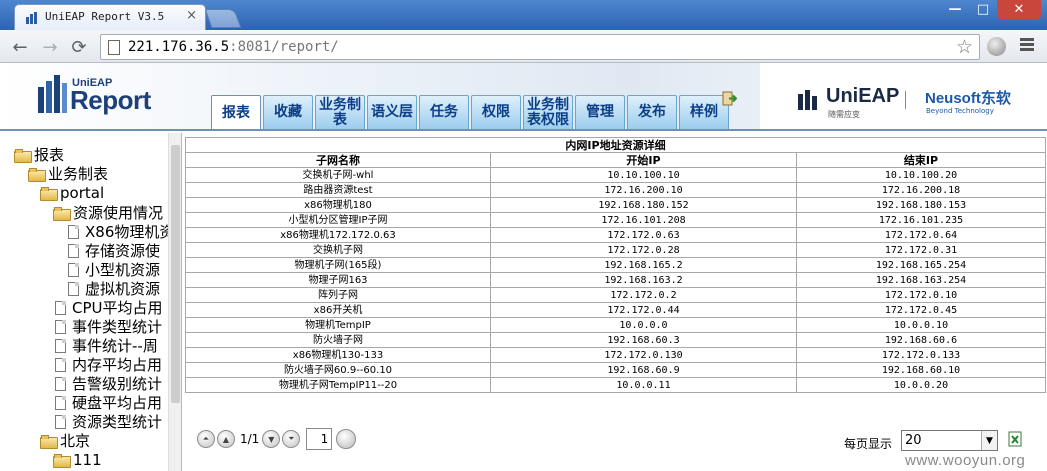 The width and height of the screenshot is (1047, 471). Describe the element at coordinates (921, 235) in the screenshot. I see `cell-end-ip: 172.172.0.64` at that location.